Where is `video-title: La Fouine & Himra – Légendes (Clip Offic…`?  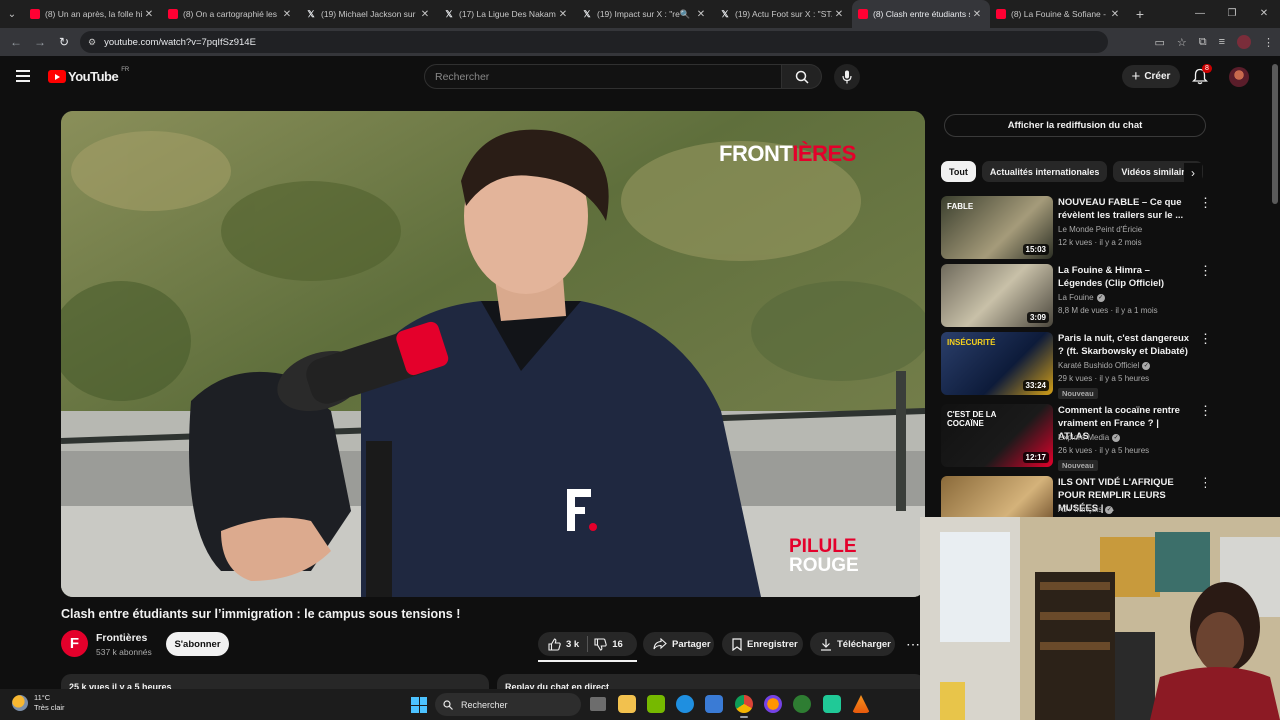 video-title: La Fouine & Himra – Légendes (Clip Offic… is located at coordinates (1124, 277).